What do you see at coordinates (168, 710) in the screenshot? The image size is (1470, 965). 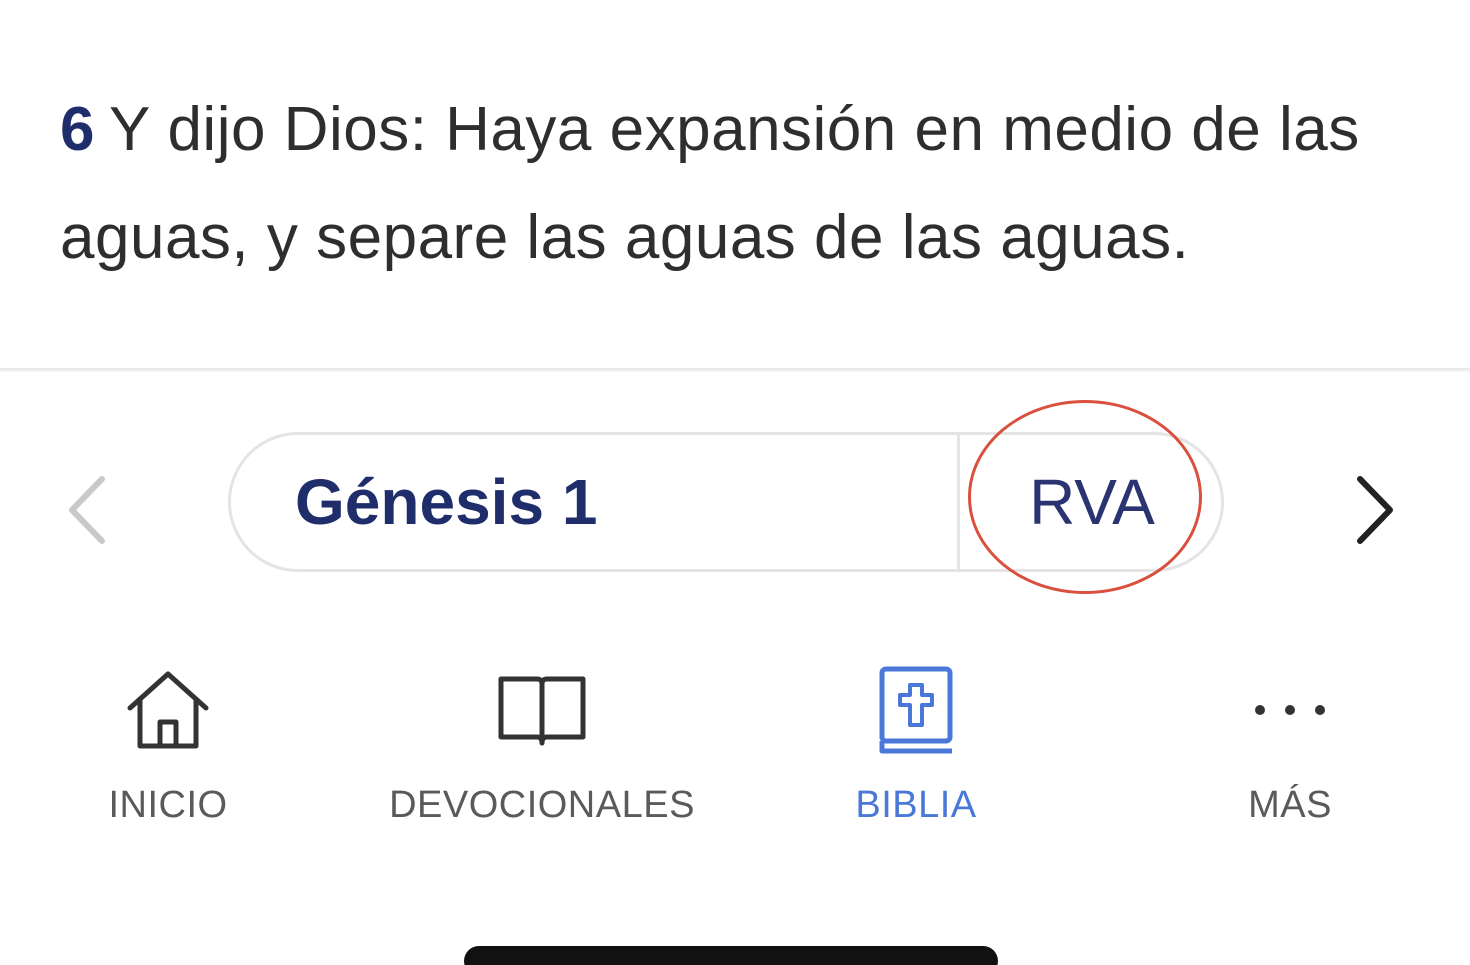 I see `home-icon` at bounding box center [168, 710].